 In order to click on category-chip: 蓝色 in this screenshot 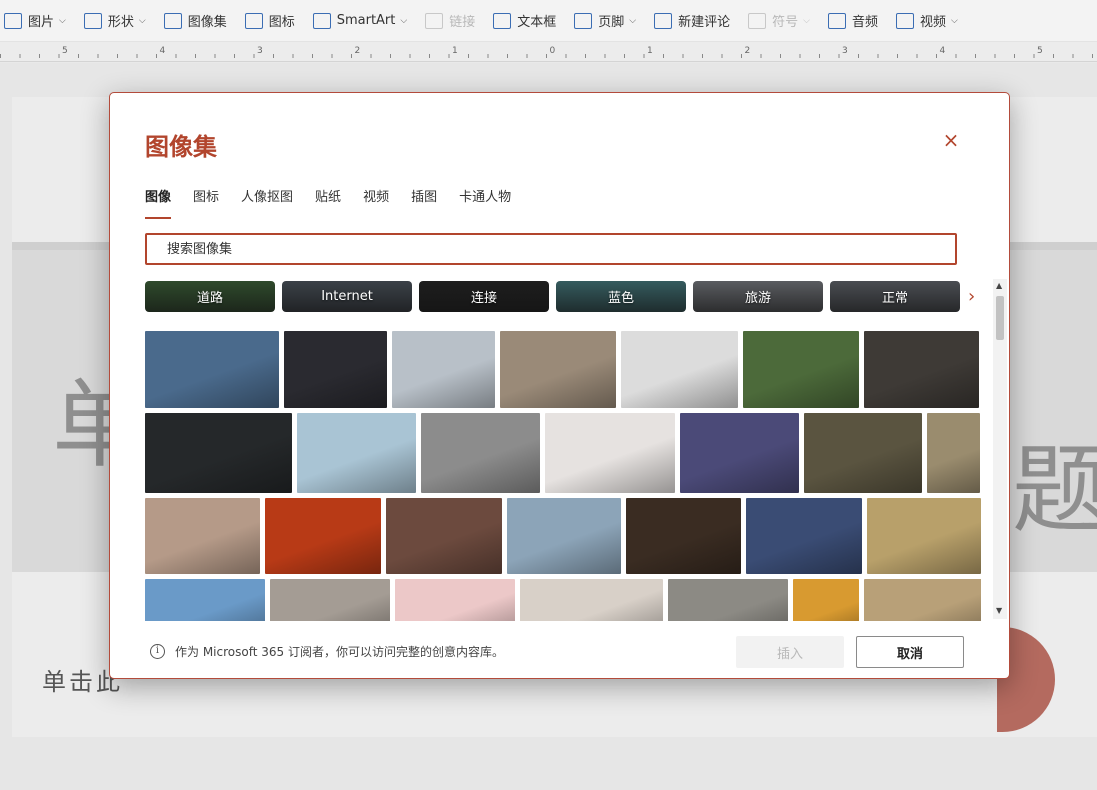, I will do `click(621, 296)`.